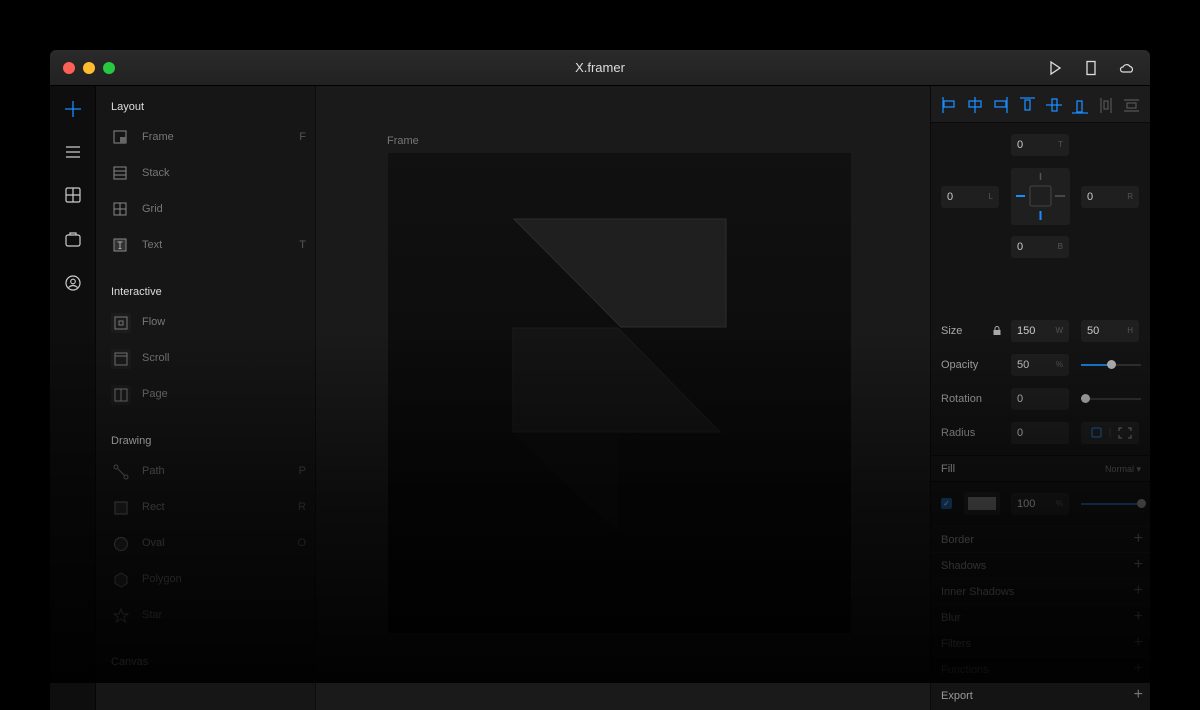  Describe the element at coordinates (1040, 539) in the screenshot. I see `section-border: Border +` at that location.